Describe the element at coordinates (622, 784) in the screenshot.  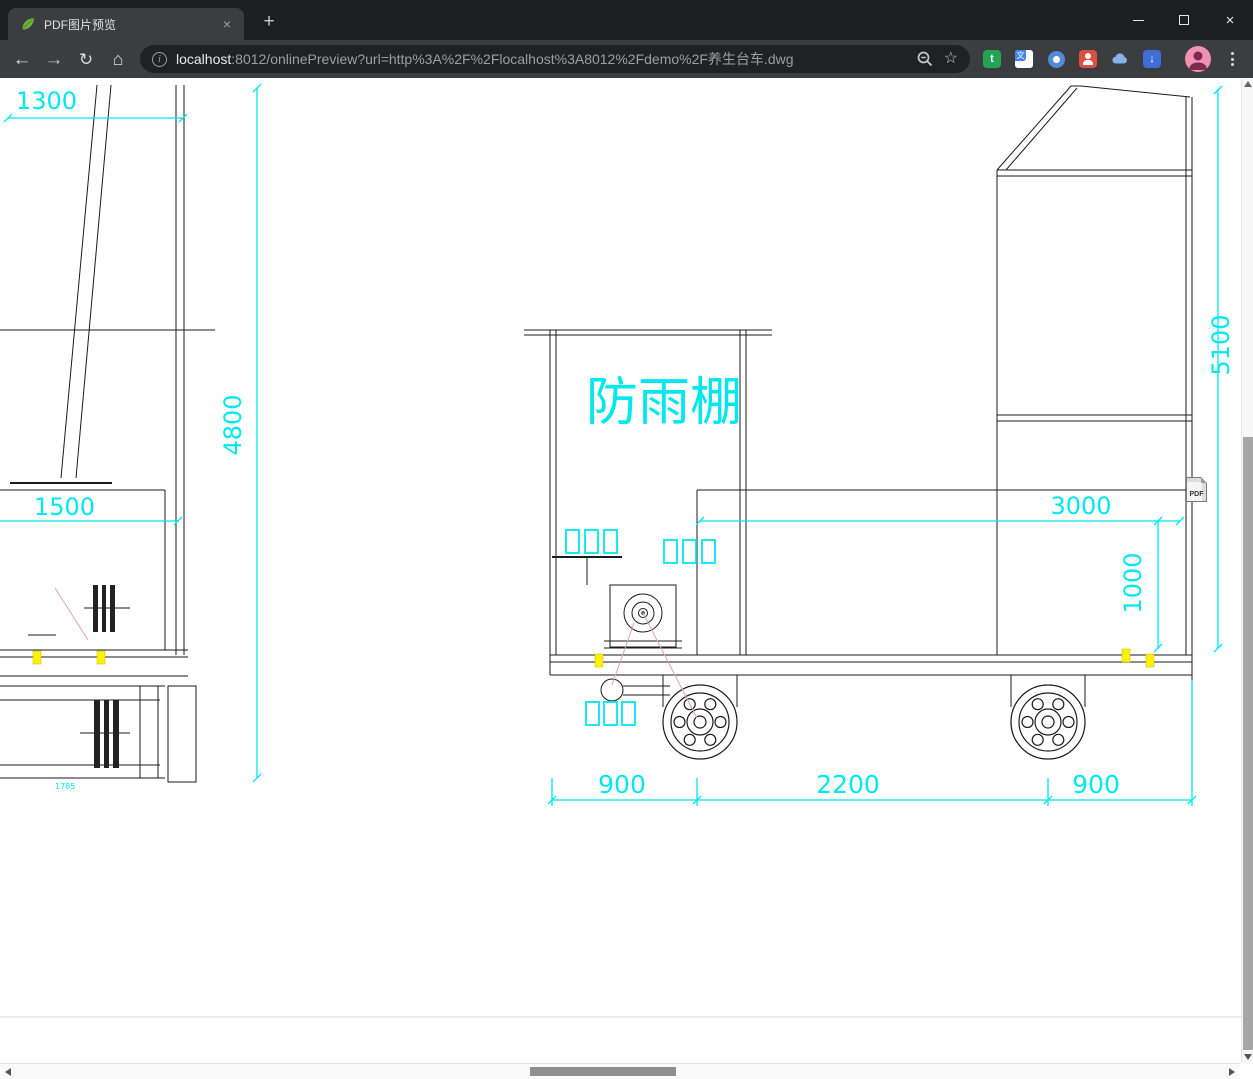
I see `dim-label-900-left: 900` at that location.